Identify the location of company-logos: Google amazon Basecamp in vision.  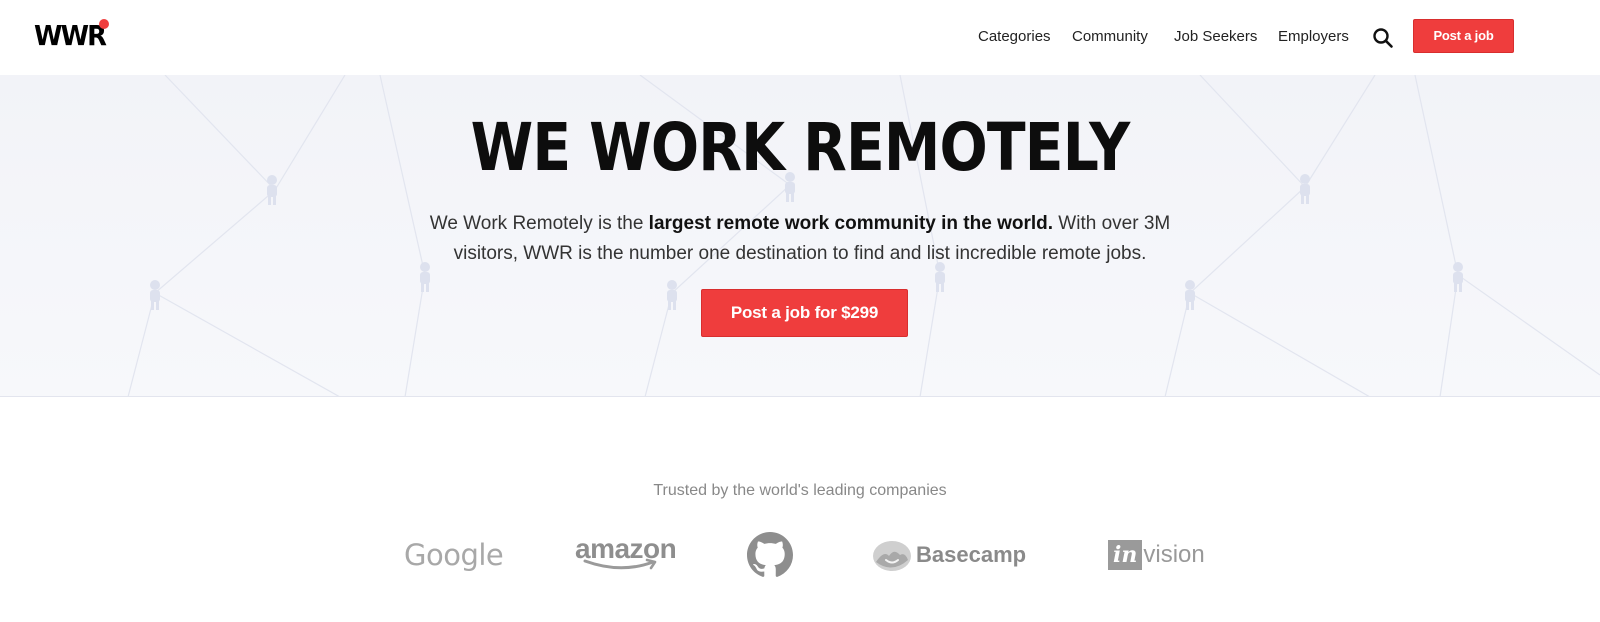
(800, 555).